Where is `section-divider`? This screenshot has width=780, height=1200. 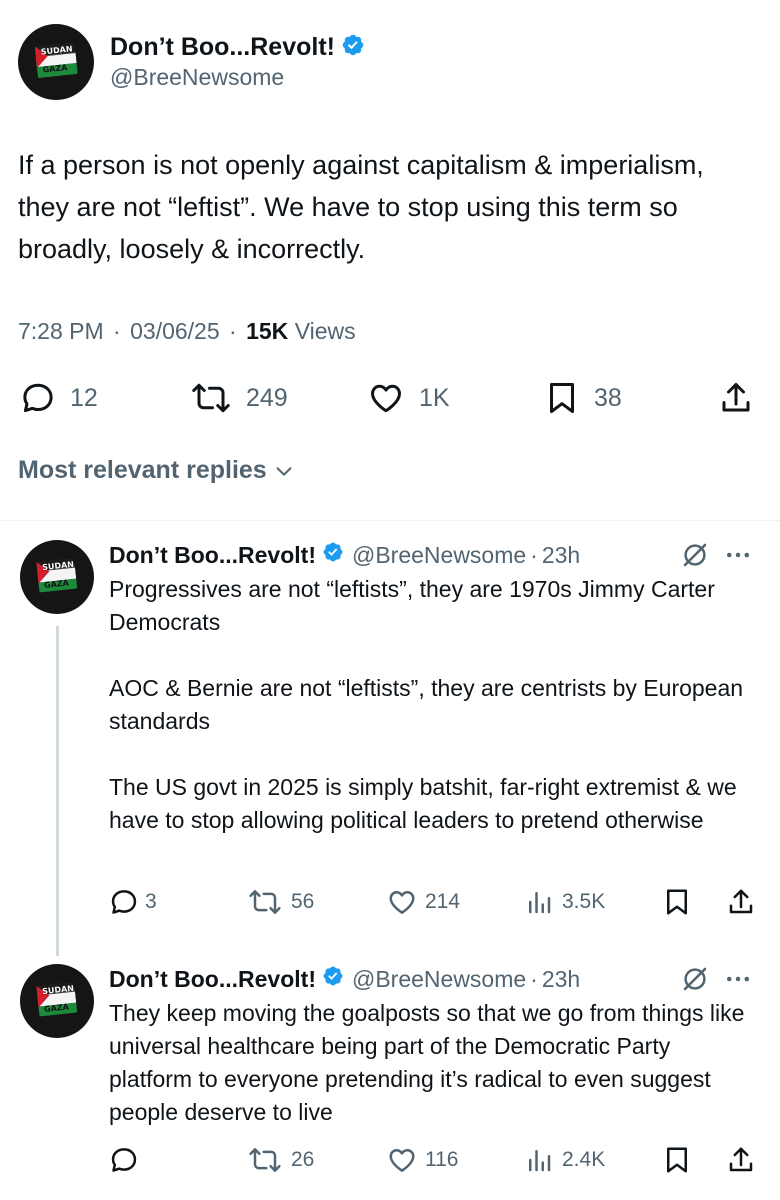
section-divider is located at coordinates (390, 520).